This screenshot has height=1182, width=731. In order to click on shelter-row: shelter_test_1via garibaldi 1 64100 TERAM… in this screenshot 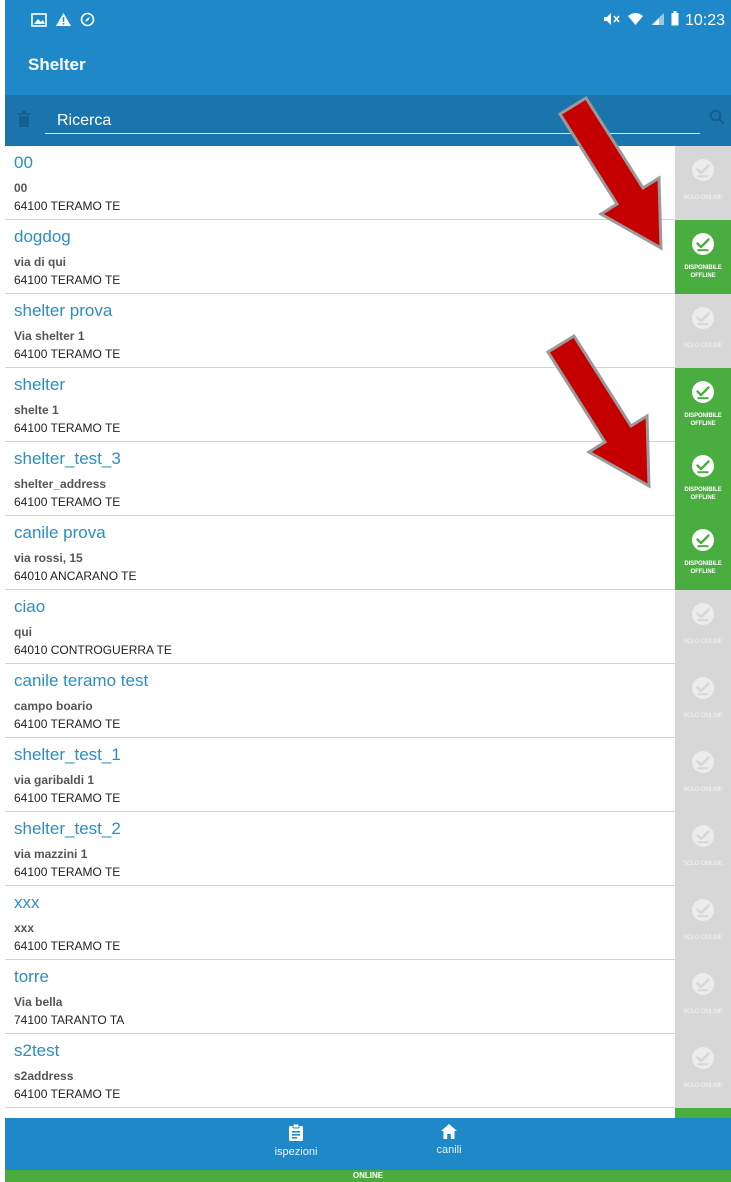, I will do `click(368, 775)`.